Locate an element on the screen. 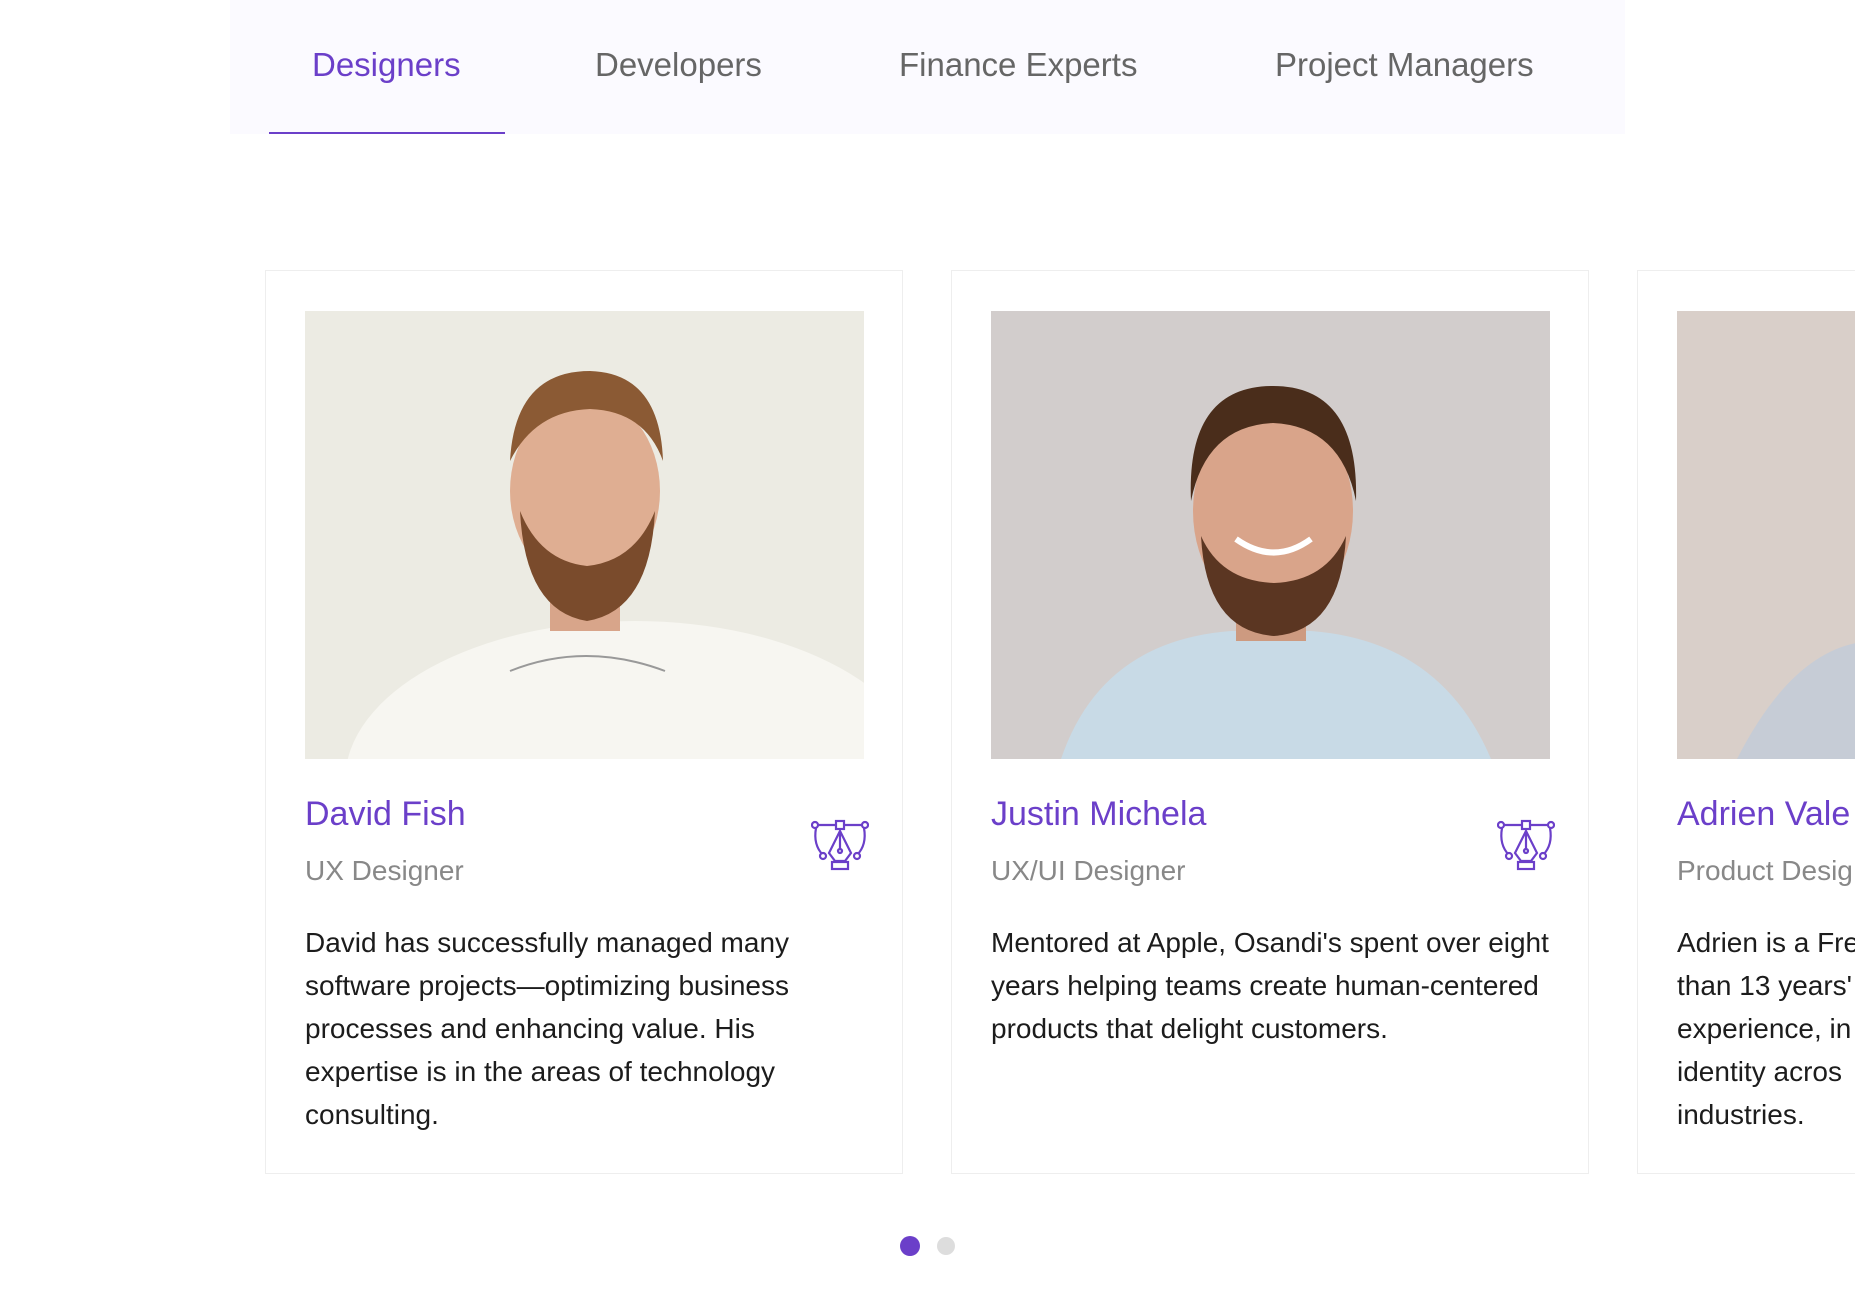 This screenshot has width=1855, height=1294. tab-designers: Designers is located at coordinates (386, 67).